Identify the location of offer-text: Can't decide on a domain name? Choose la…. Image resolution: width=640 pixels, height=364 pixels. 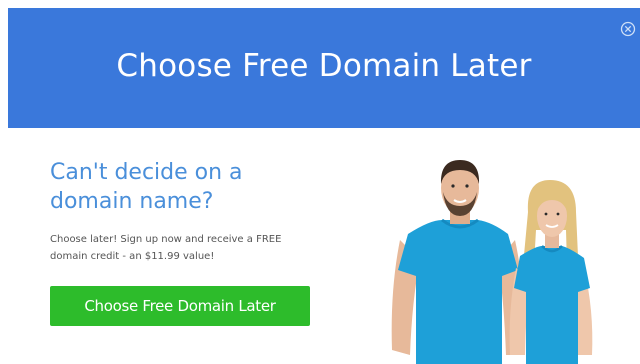
(200, 211).